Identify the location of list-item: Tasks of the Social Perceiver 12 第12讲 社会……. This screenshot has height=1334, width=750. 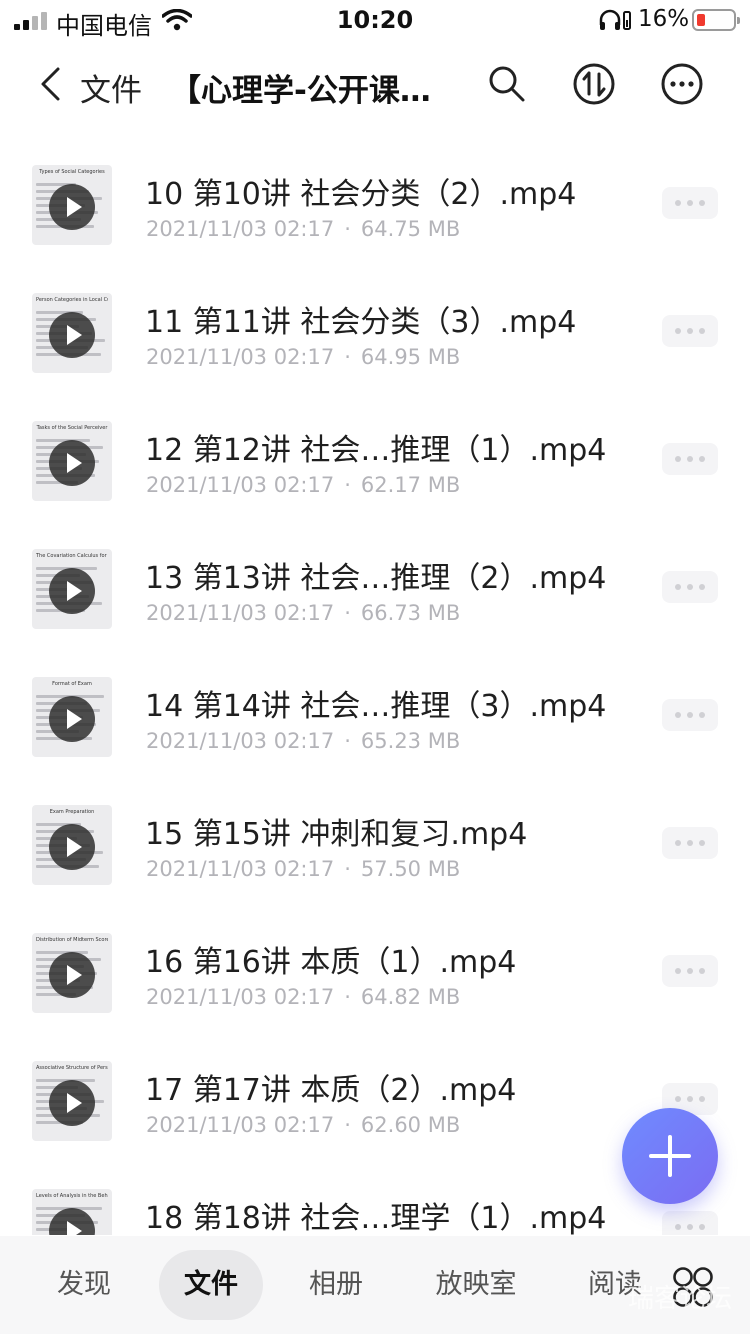
(375, 458).